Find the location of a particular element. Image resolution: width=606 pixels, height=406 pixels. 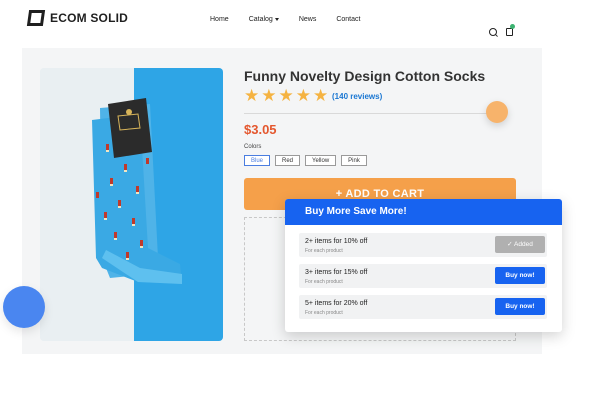

decorative-blue-circle is located at coordinates (24, 307).